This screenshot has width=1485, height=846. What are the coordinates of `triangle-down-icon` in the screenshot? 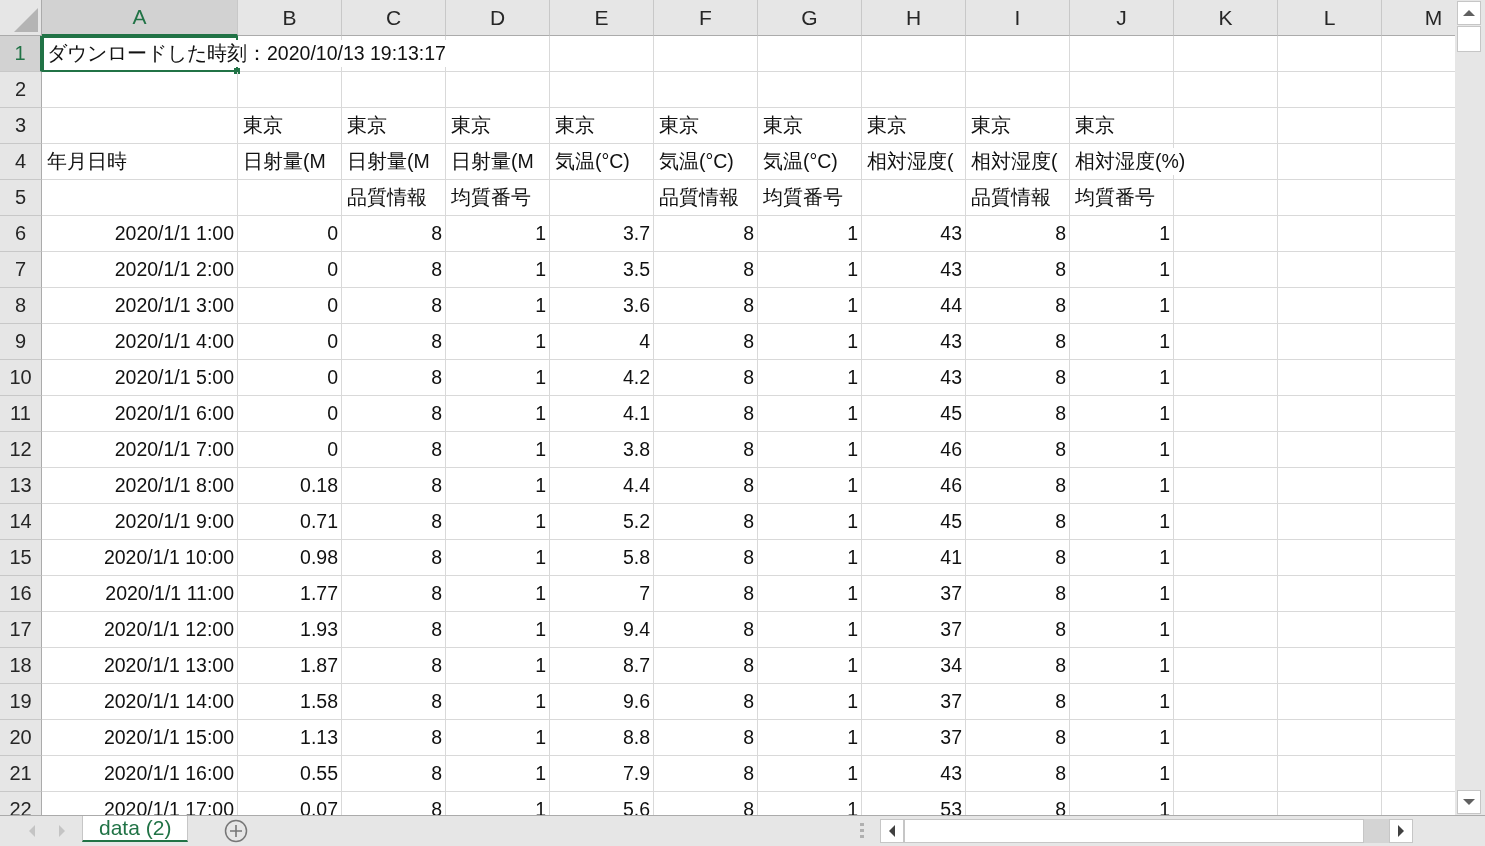 It's located at (1469, 802).